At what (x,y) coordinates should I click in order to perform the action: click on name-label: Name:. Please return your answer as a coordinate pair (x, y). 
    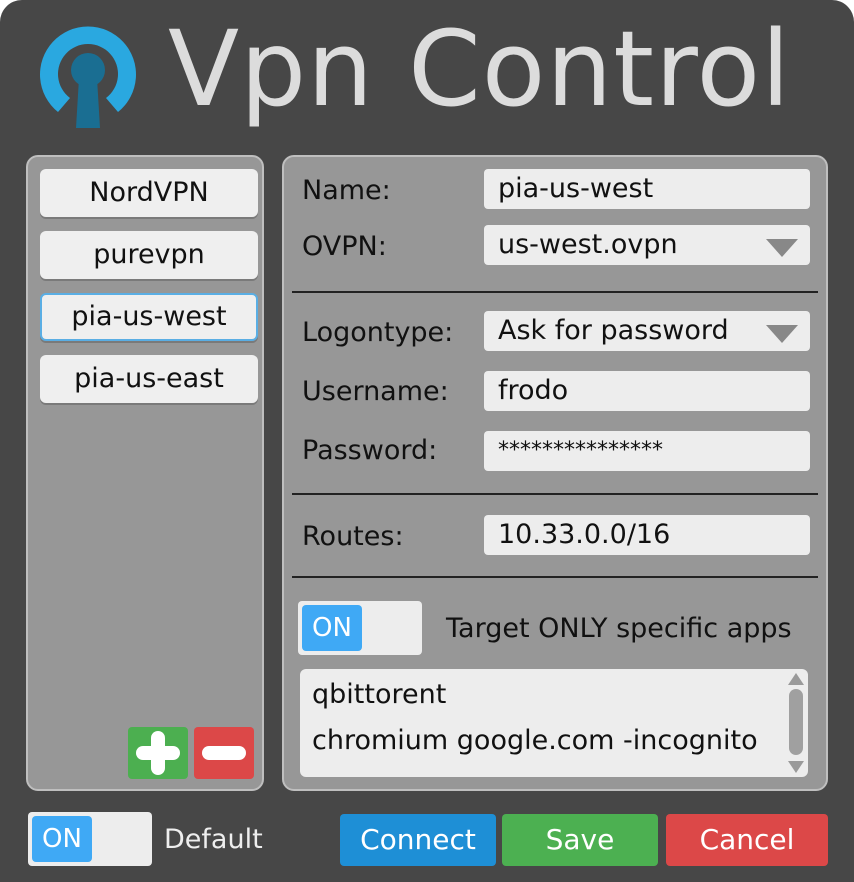
    Looking at the image, I should click on (346, 190).